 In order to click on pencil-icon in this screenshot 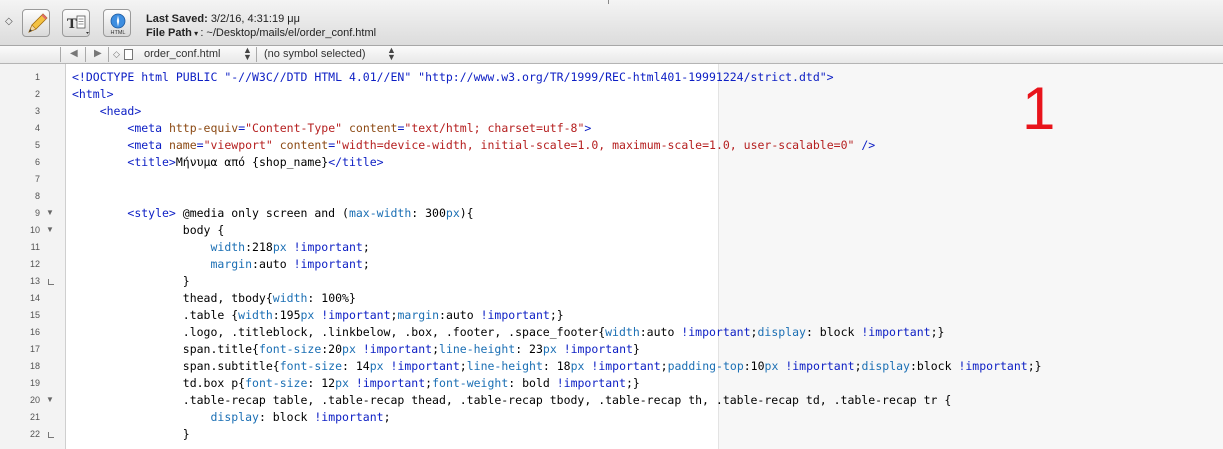, I will do `click(38, 23)`.